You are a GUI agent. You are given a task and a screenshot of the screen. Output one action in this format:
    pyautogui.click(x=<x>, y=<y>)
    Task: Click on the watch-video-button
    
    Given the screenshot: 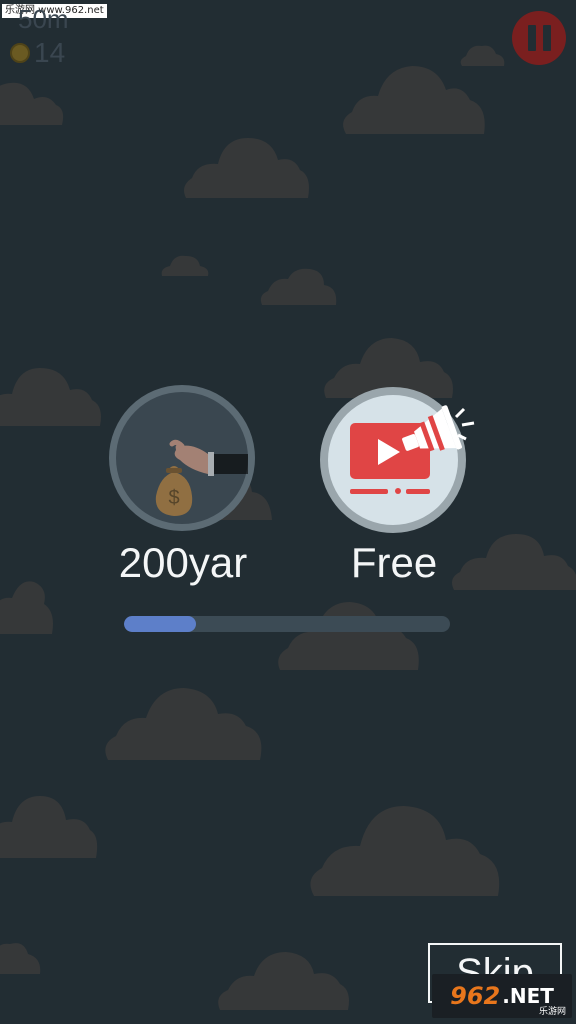 What is the action you would take?
    pyautogui.click(x=397, y=460)
    